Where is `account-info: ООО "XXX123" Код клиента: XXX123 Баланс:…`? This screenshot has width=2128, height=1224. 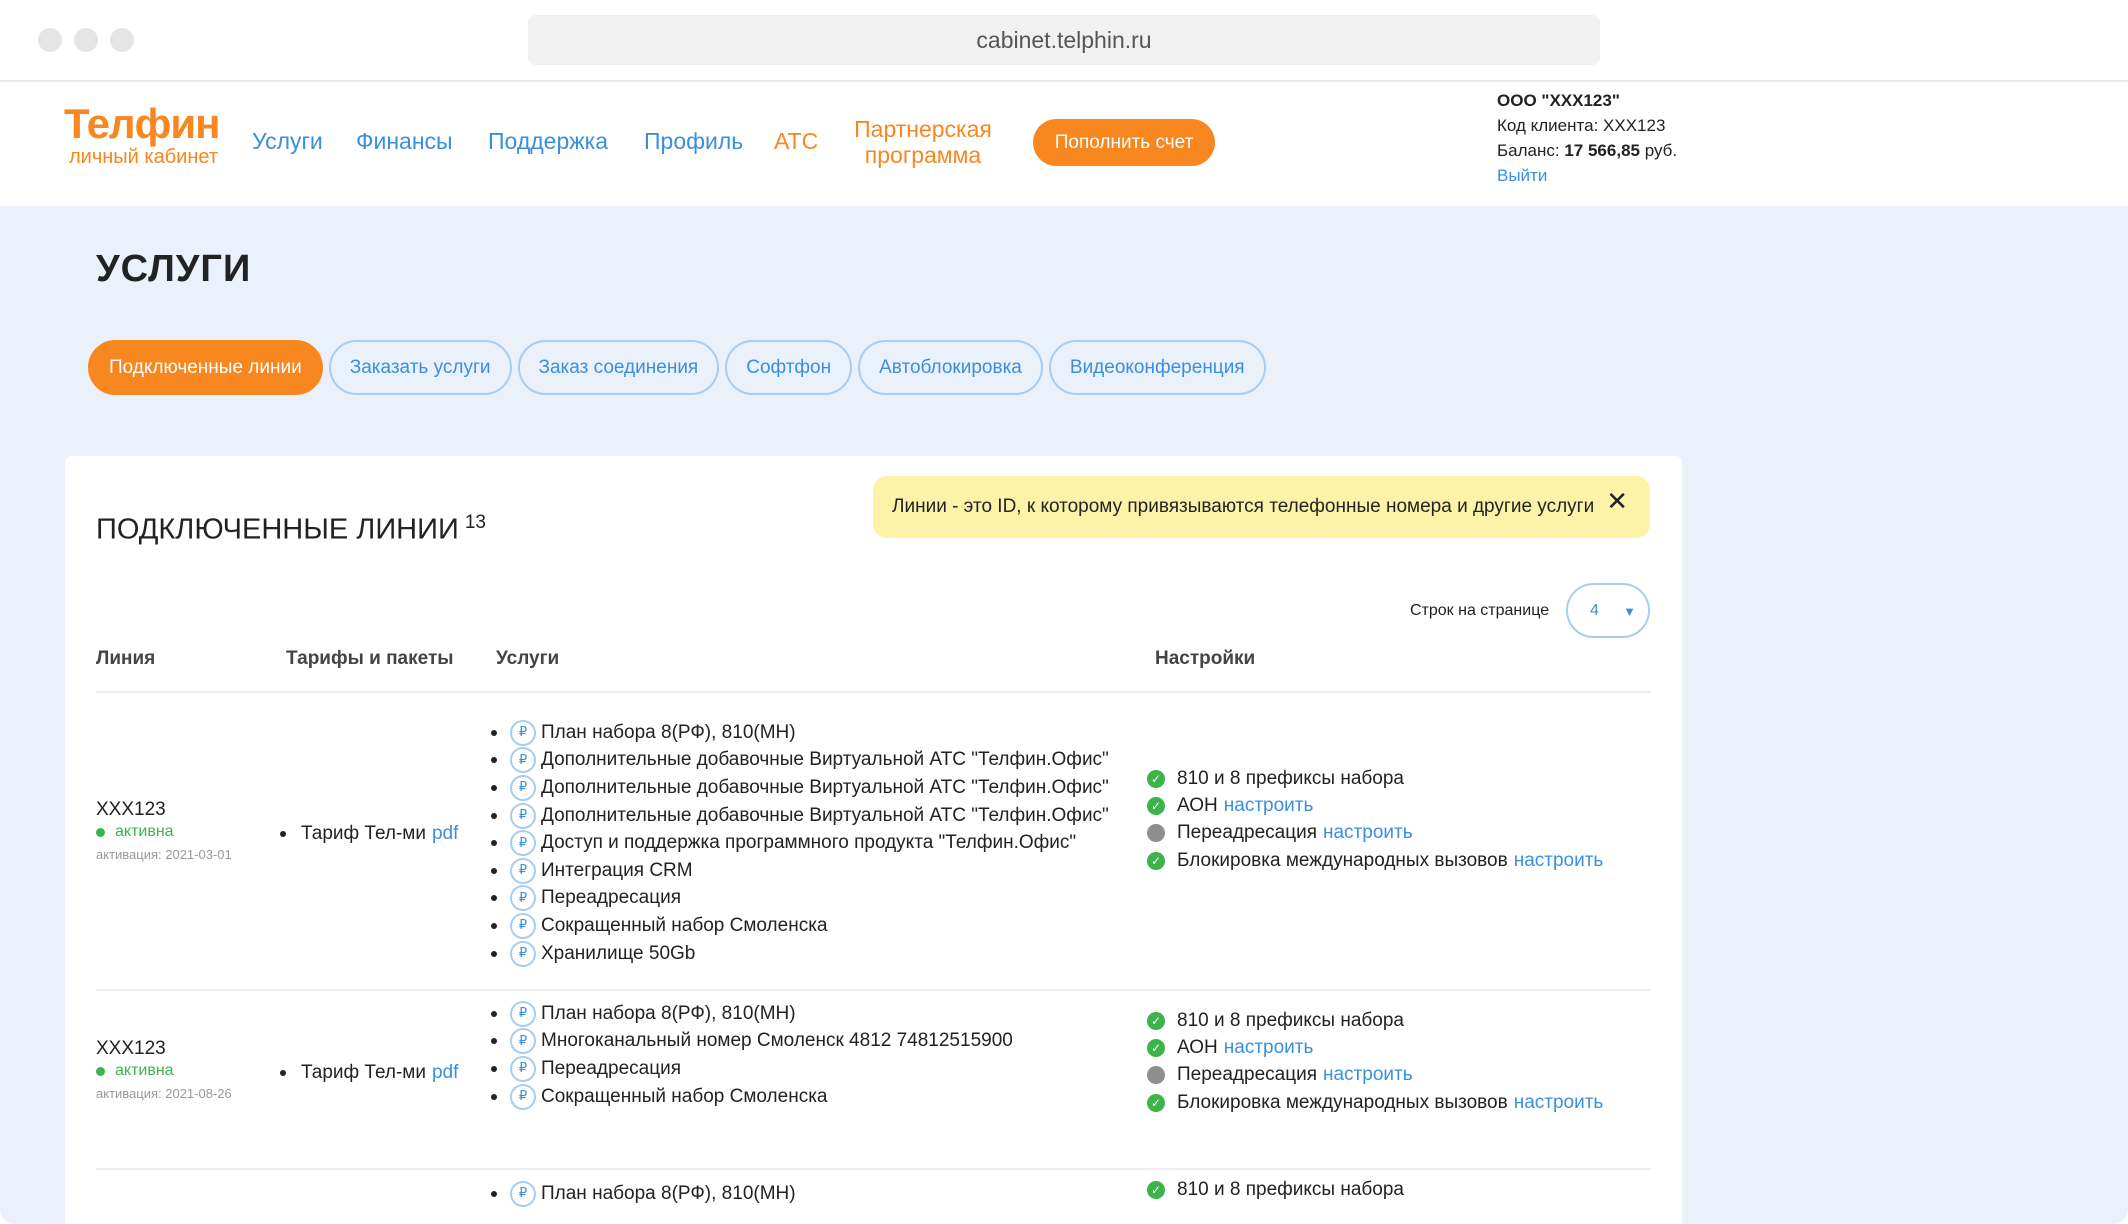
account-info: ООО "XXX123" Код клиента: XXX123 Баланс:… is located at coordinates (1587, 138).